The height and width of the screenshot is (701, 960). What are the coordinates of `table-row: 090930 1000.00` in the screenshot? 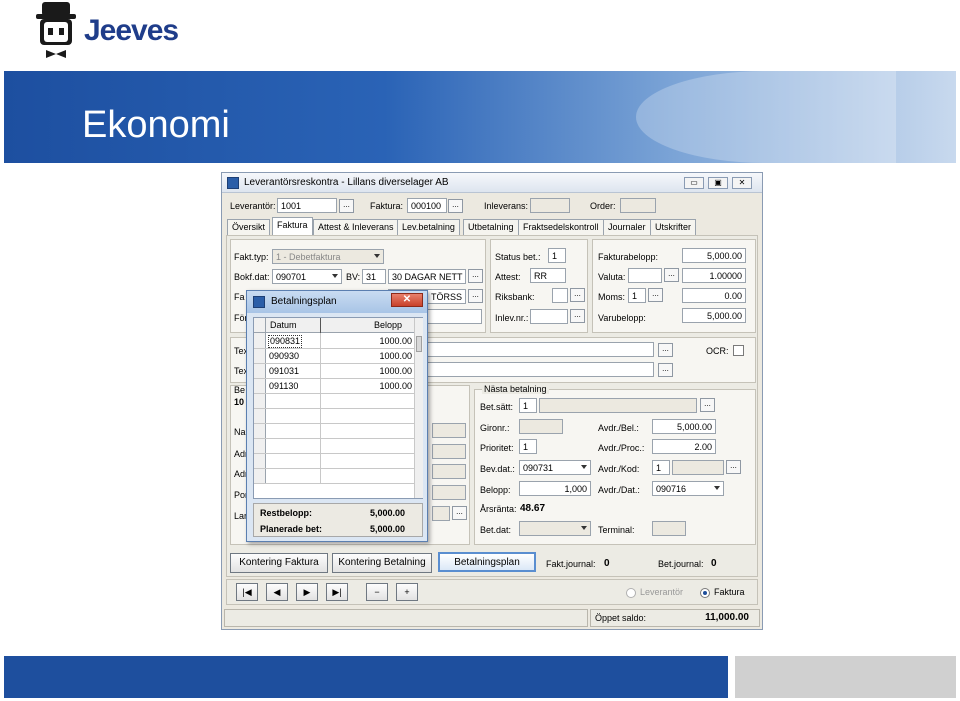 It's located at (334, 356).